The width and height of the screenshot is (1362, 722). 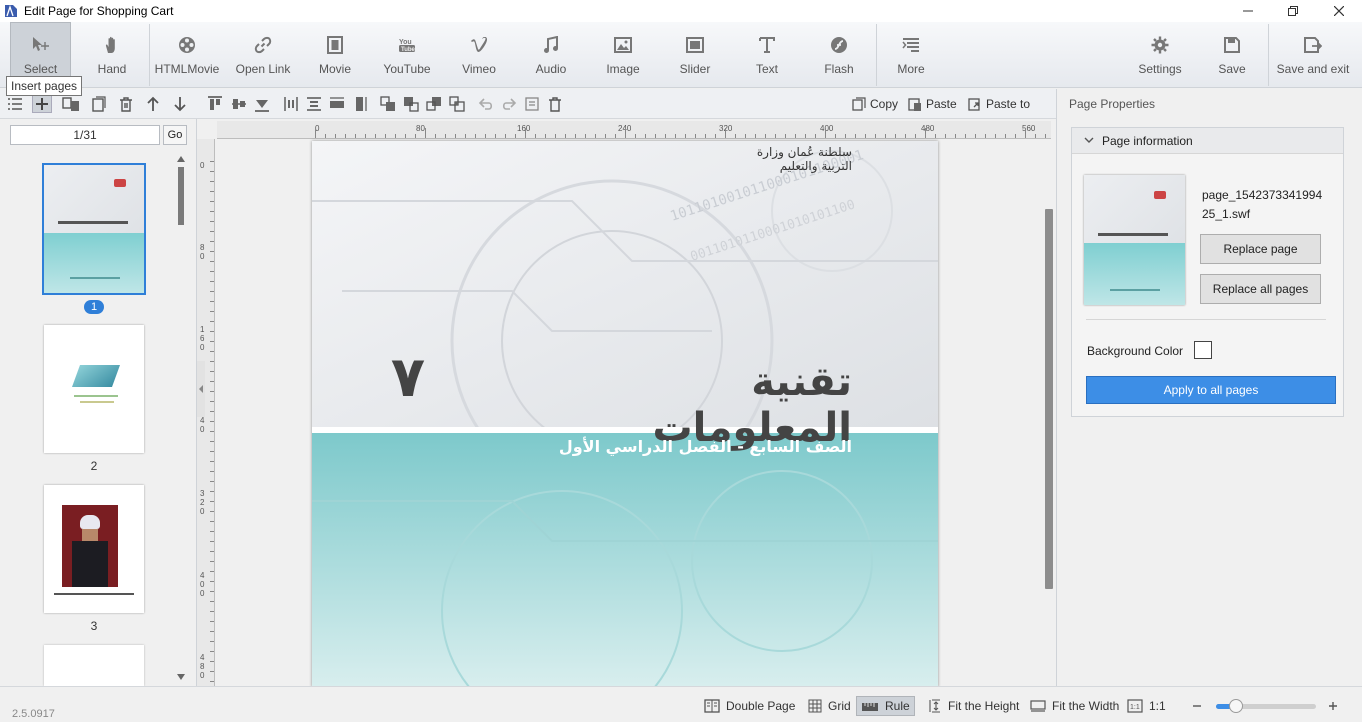 I want to click on double-page-toggle: Double Page, so click(x=749, y=706).